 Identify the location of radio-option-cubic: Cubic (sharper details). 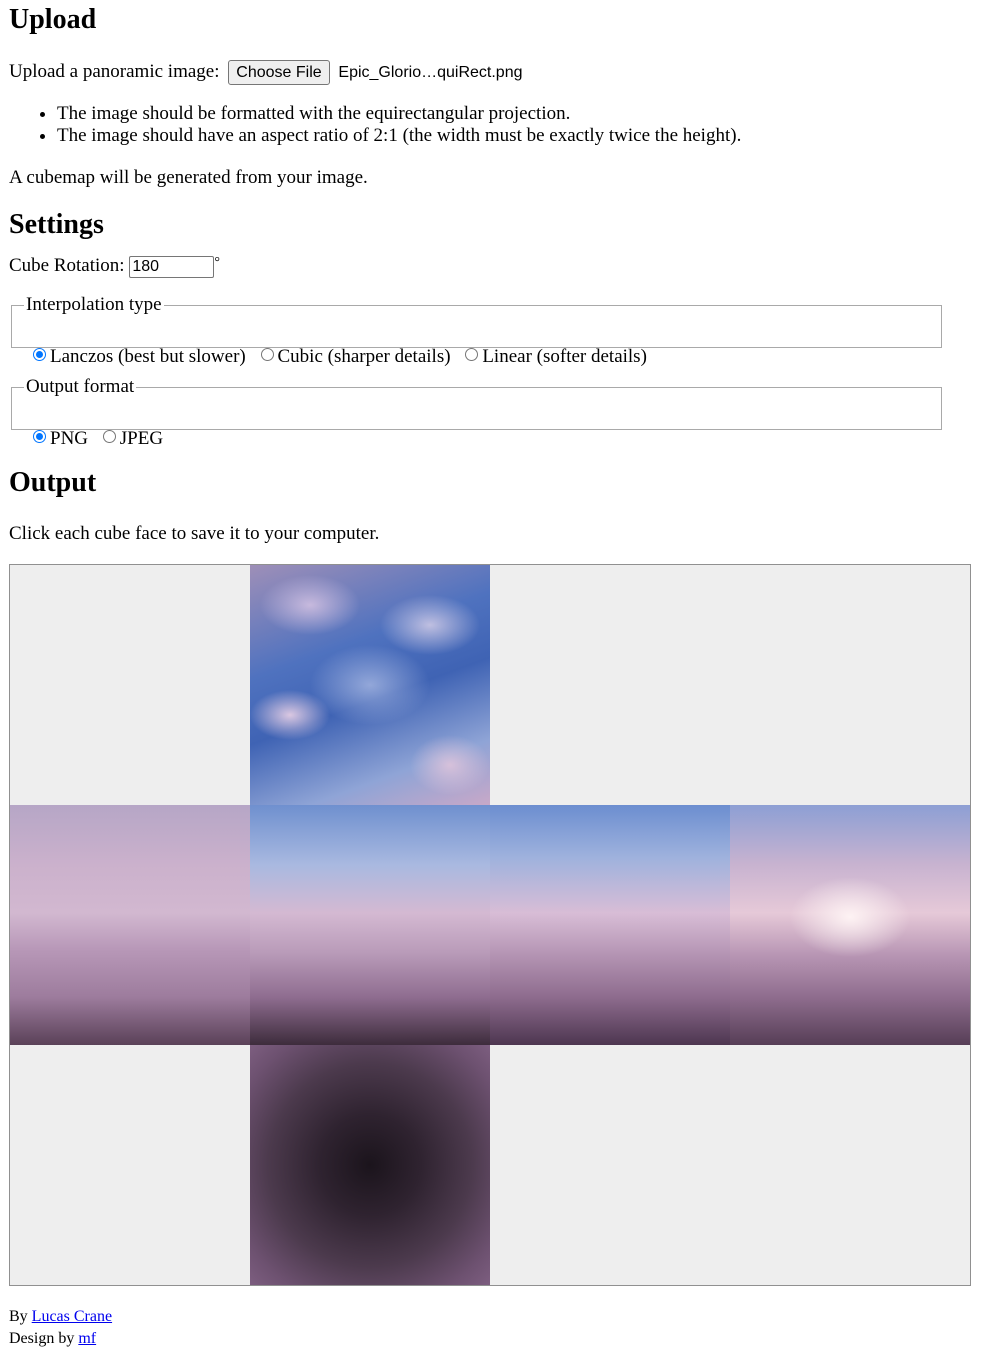
(355, 356).